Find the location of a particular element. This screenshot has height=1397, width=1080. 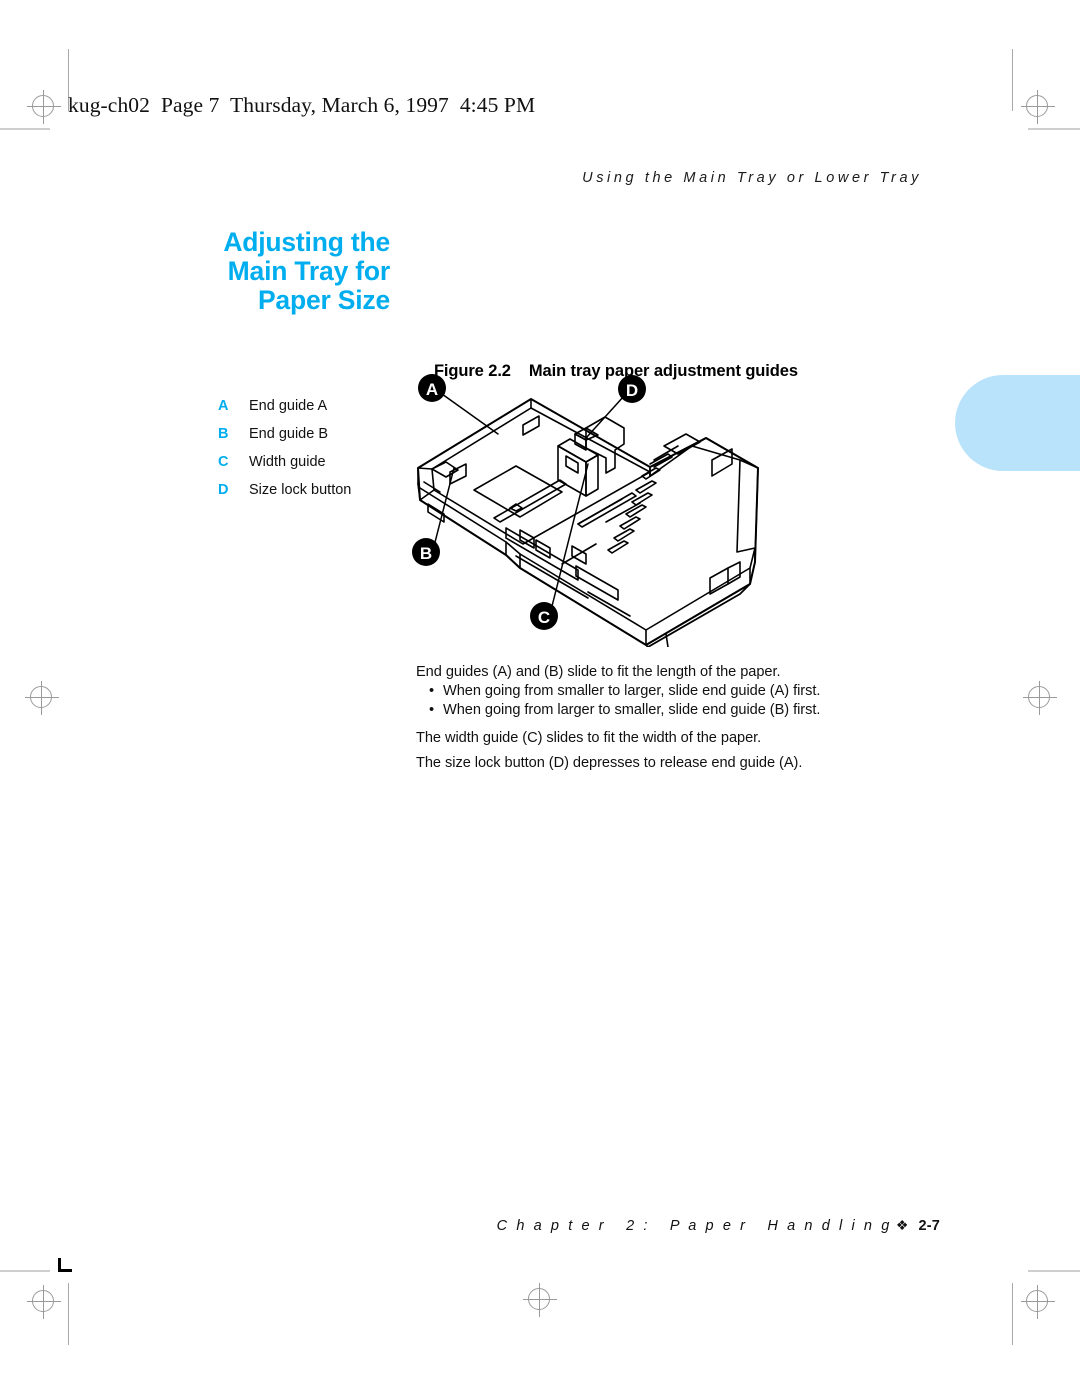

gray-rule-bottom-left is located at coordinates (25, 1271).